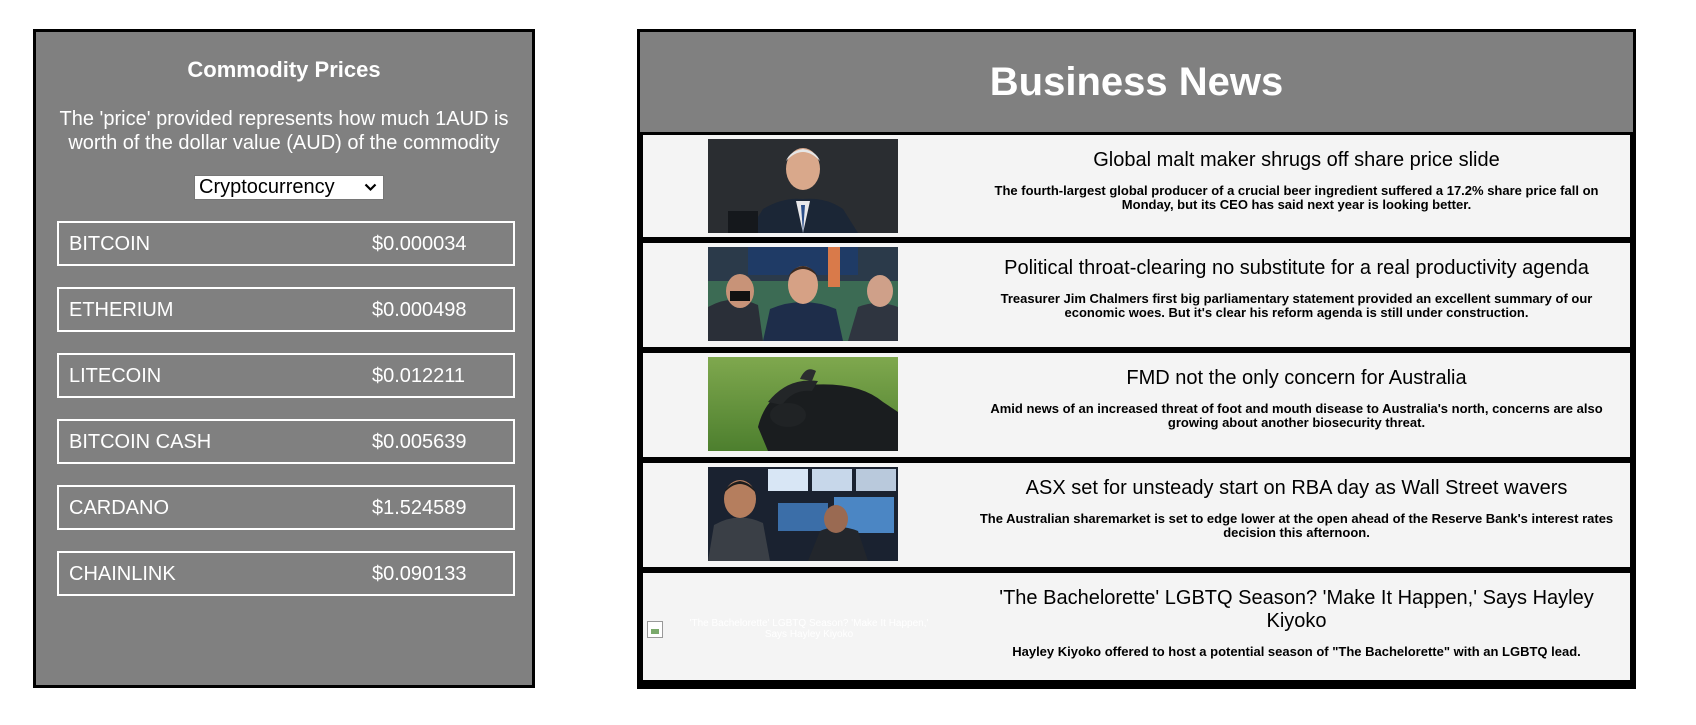 This screenshot has width=1696, height=725. Describe the element at coordinates (655, 629) in the screenshot. I see `broken-image-icon` at that location.